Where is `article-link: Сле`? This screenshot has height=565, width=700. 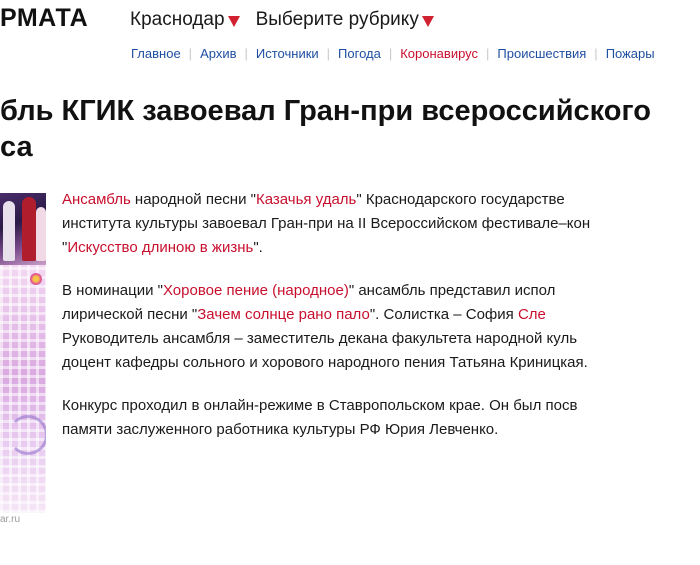 article-link: Сле is located at coordinates (532, 314).